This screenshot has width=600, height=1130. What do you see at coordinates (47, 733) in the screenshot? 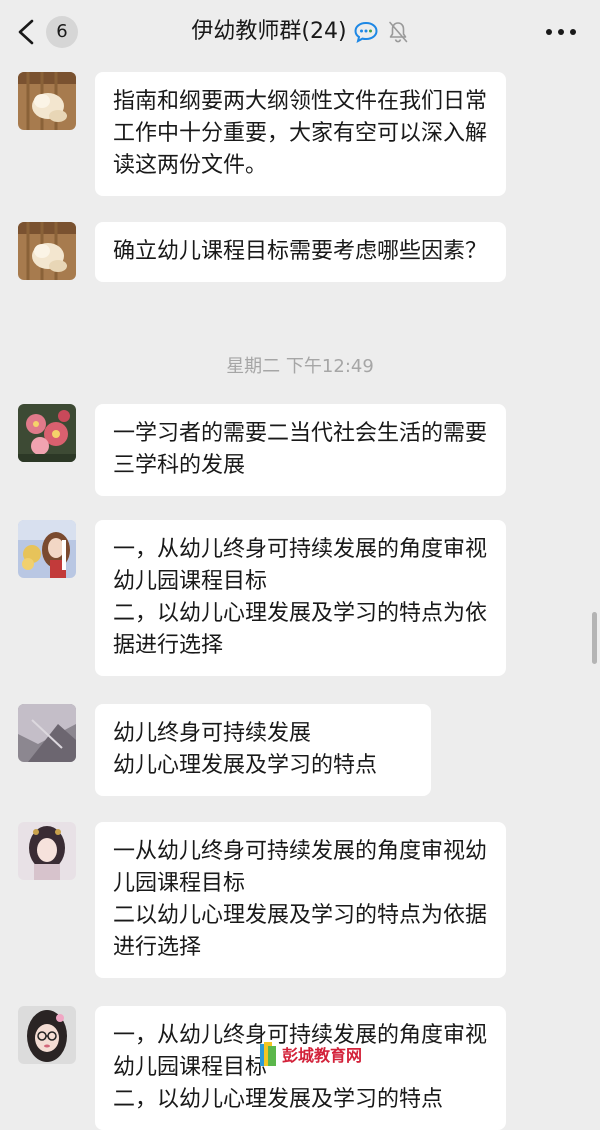
I see `avatar-gray-photo` at bounding box center [47, 733].